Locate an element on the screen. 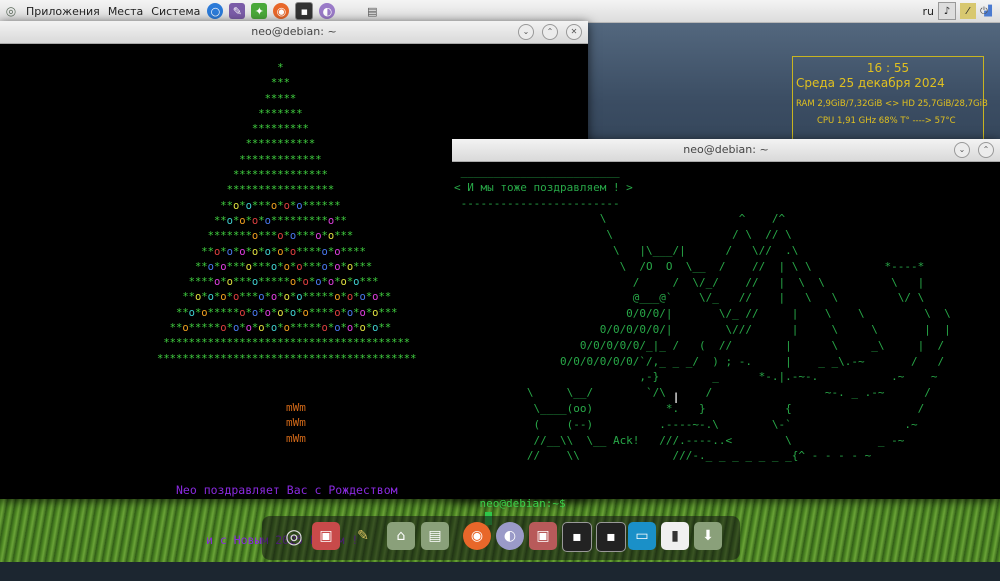 The width and height of the screenshot is (1000, 581). downloads-folder-icon: ⬇ is located at coordinates (708, 536).